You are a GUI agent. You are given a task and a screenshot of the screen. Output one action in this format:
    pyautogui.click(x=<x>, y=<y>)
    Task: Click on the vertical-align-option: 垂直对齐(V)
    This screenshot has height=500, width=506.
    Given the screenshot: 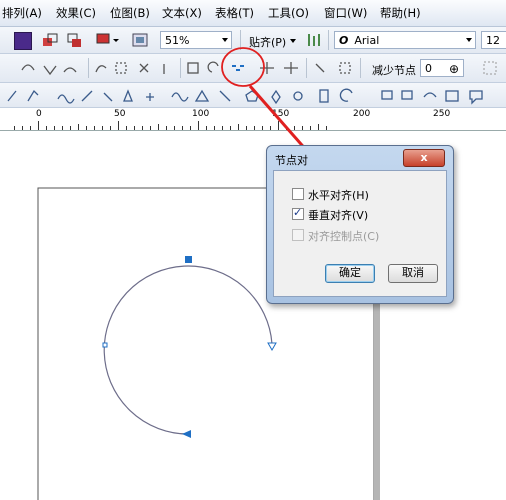 What is the action you would take?
    pyautogui.click(x=330, y=214)
    